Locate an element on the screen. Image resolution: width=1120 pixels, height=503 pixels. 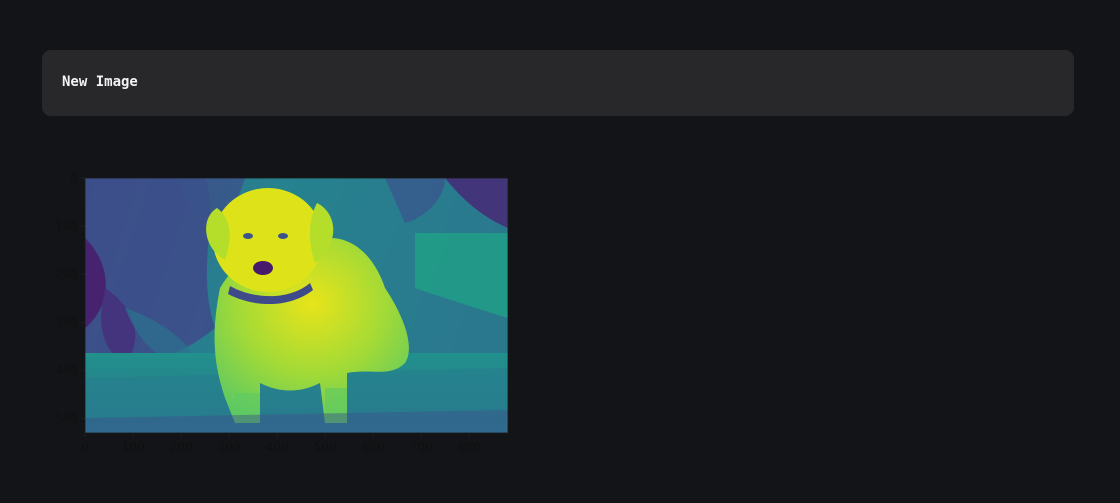
x-tick-label: 500 is located at coordinates (325, 447).